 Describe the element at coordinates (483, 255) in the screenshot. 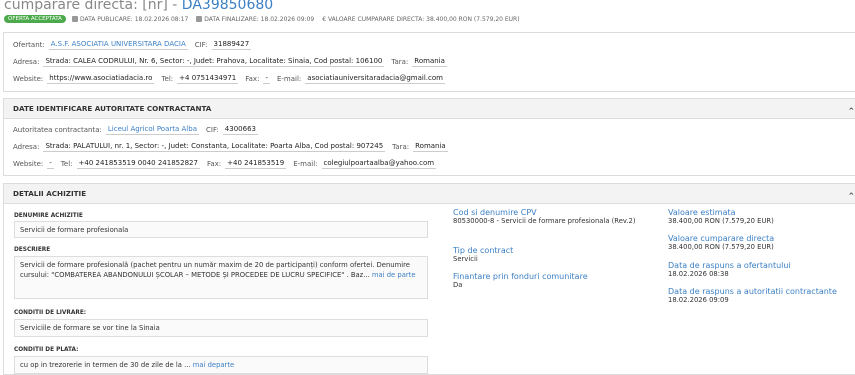

I see `tip-contract-block: Tip de contract Servicii` at that location.